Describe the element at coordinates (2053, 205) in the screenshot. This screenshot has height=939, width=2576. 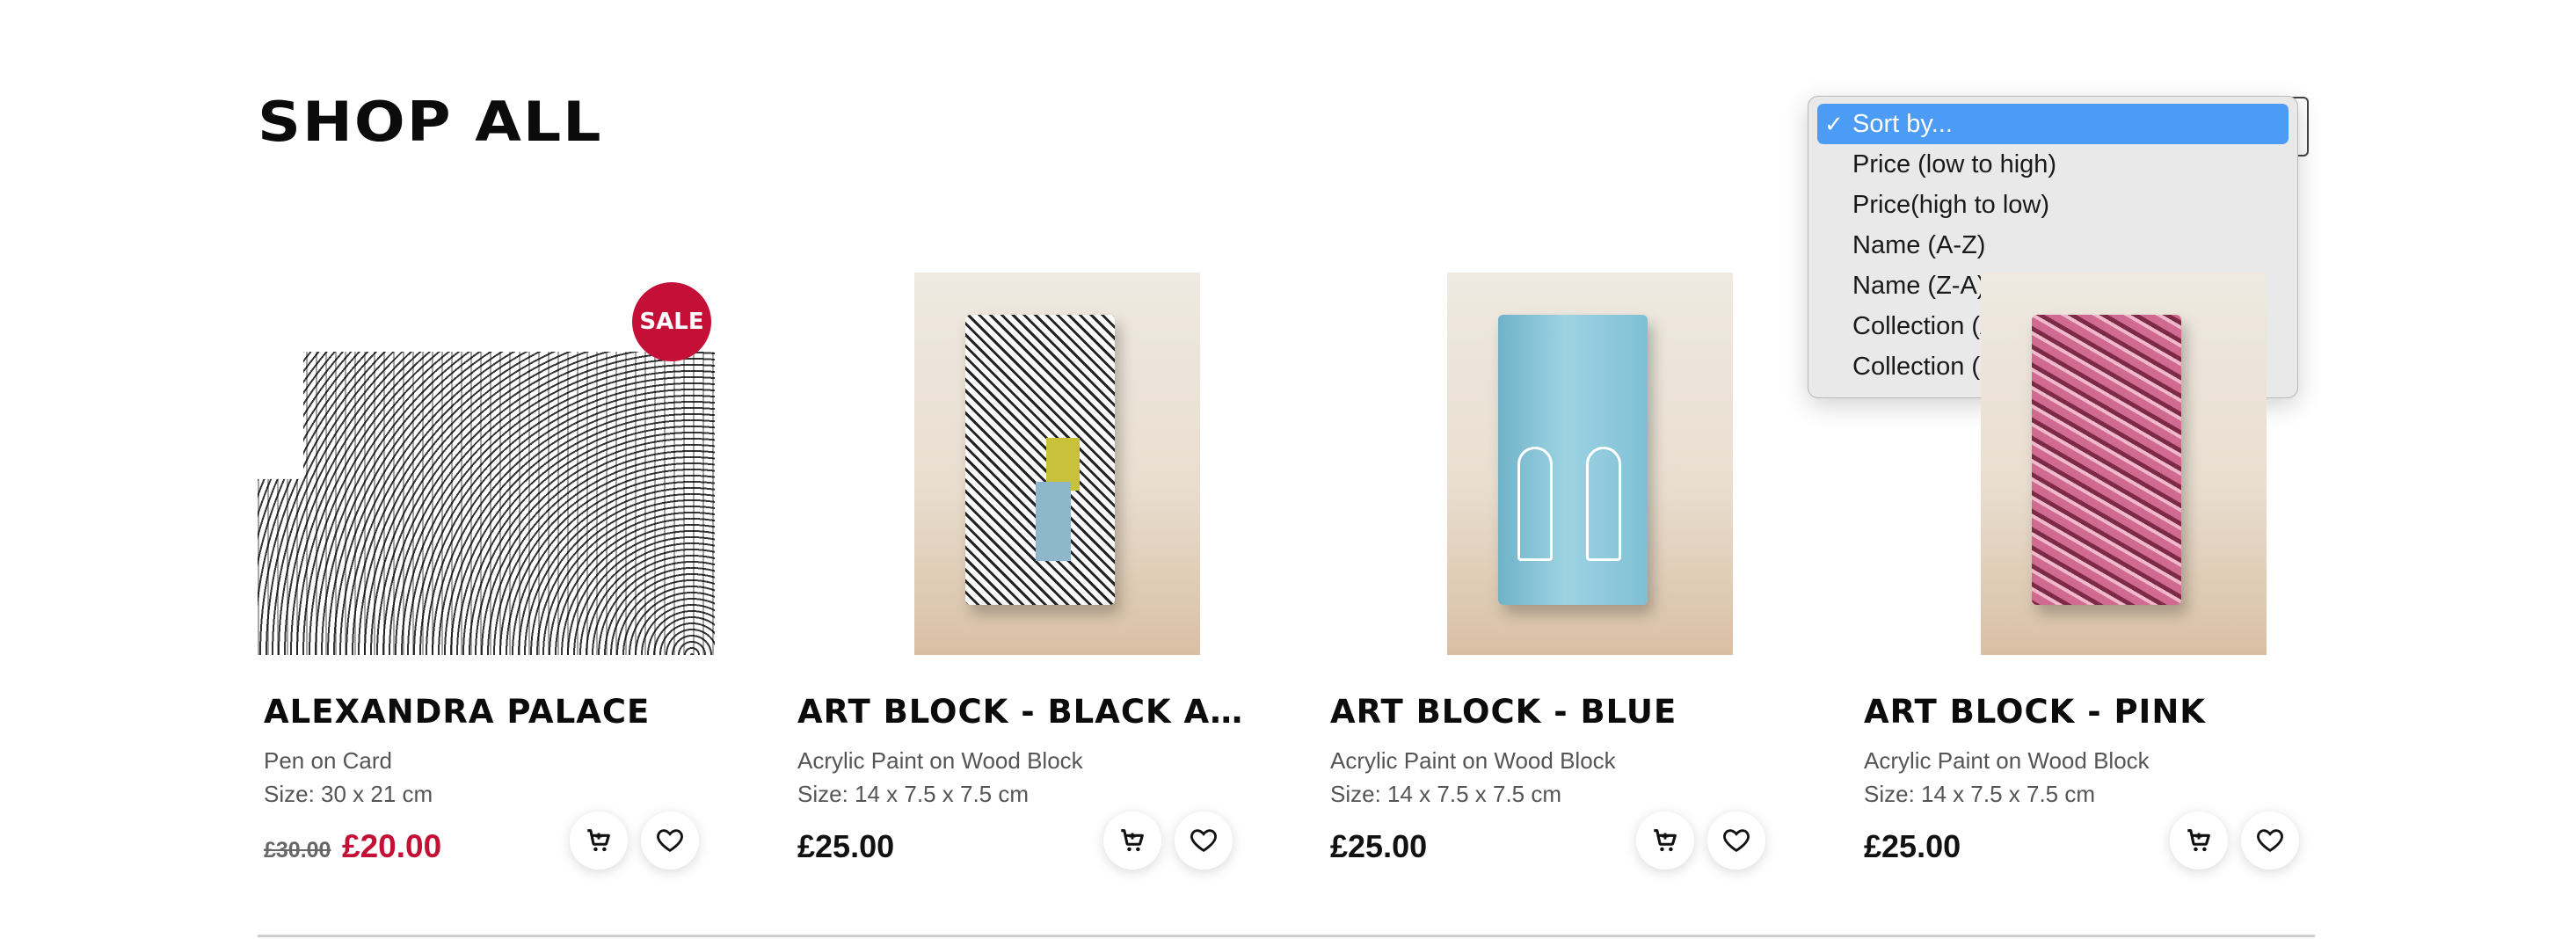
I see `sort-option-price-high-low: Price(high to low)` at that location.